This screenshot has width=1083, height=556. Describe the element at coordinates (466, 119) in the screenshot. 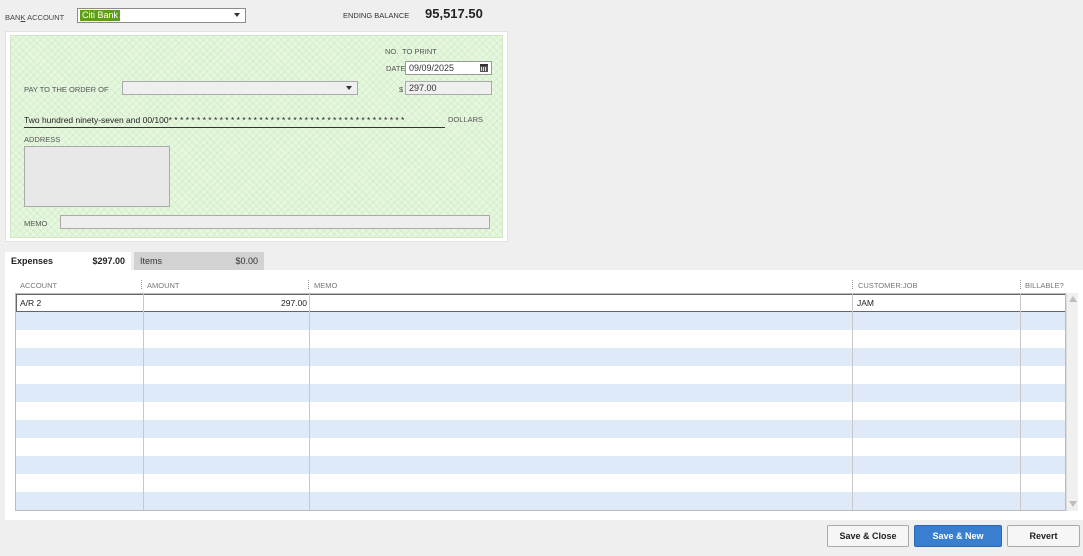

I see `dollars-label: DOLLARS` at that location.